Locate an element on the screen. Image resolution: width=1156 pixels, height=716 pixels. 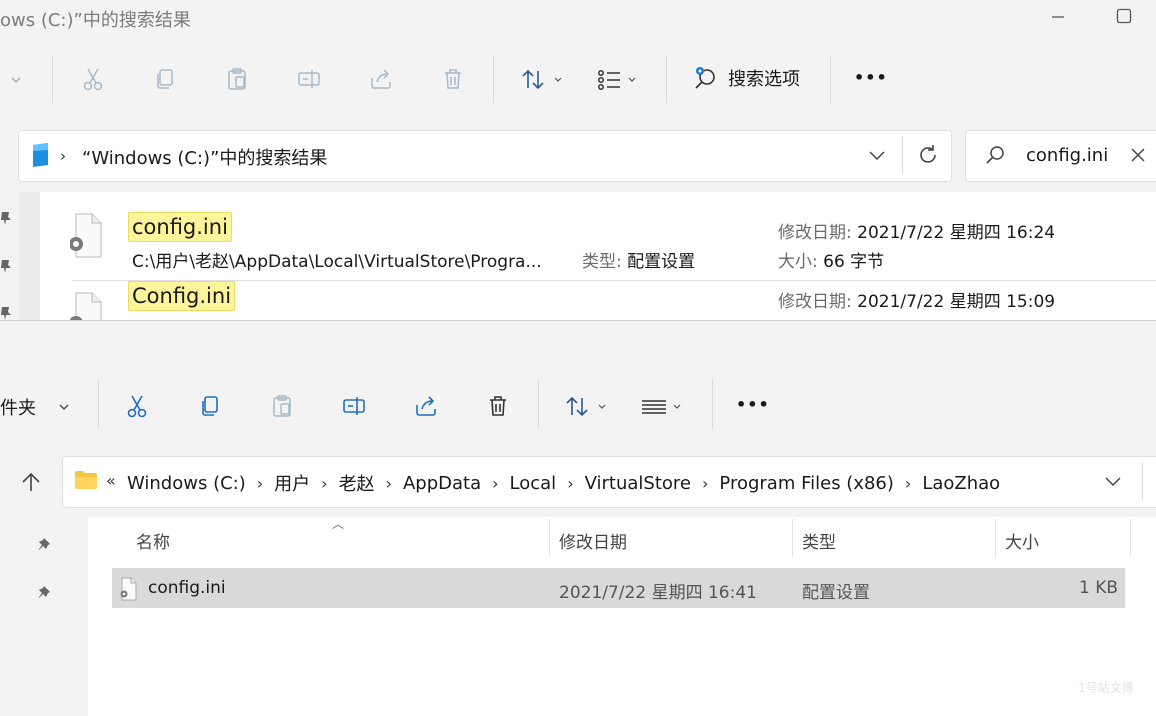
breadcrumb-item: VirtualStore is located at coordinates (638, 483).